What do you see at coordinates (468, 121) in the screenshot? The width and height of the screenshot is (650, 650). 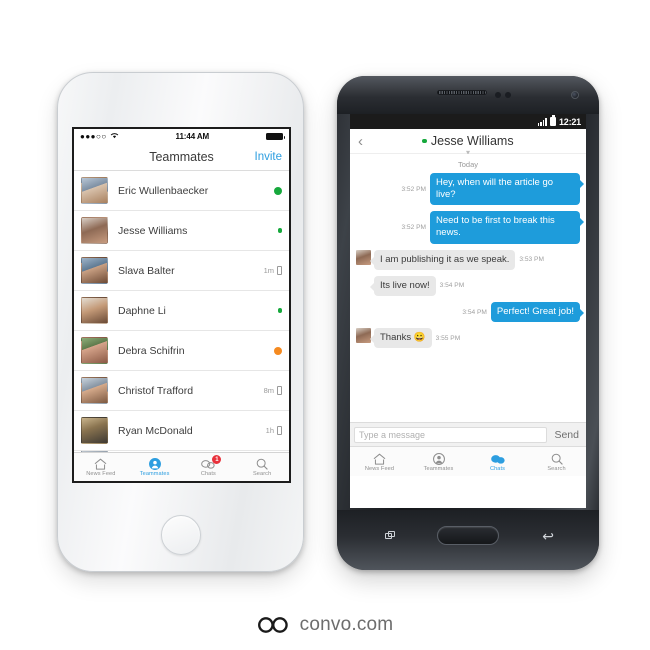 I see `android-status-bar: 12:21` at bounding box center [468, 121].